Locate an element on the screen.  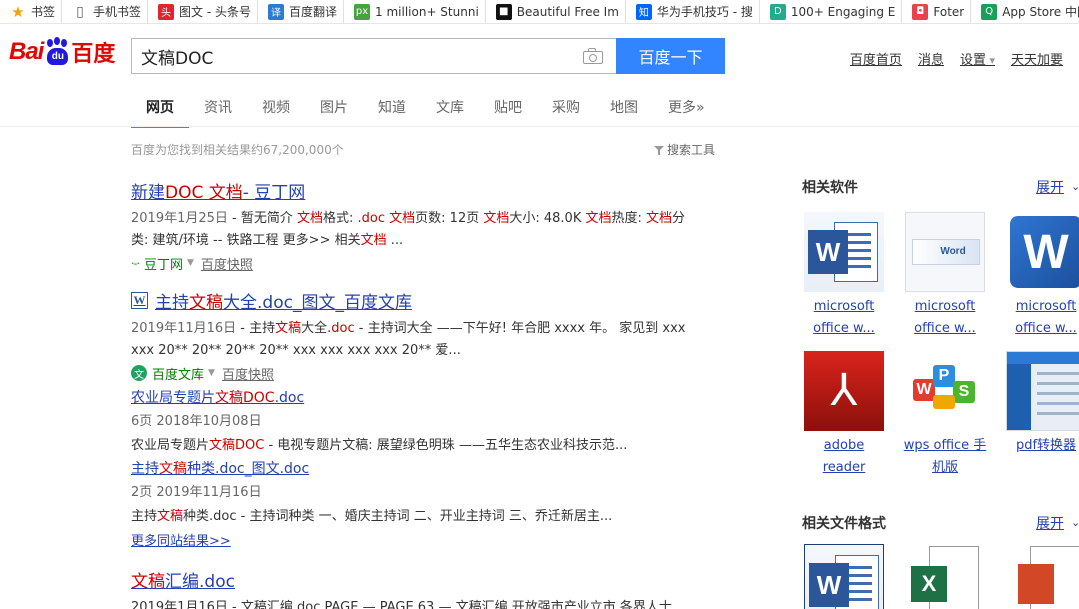
baidu-logo: Bai du 百度 is located at coordinates (65, 52).